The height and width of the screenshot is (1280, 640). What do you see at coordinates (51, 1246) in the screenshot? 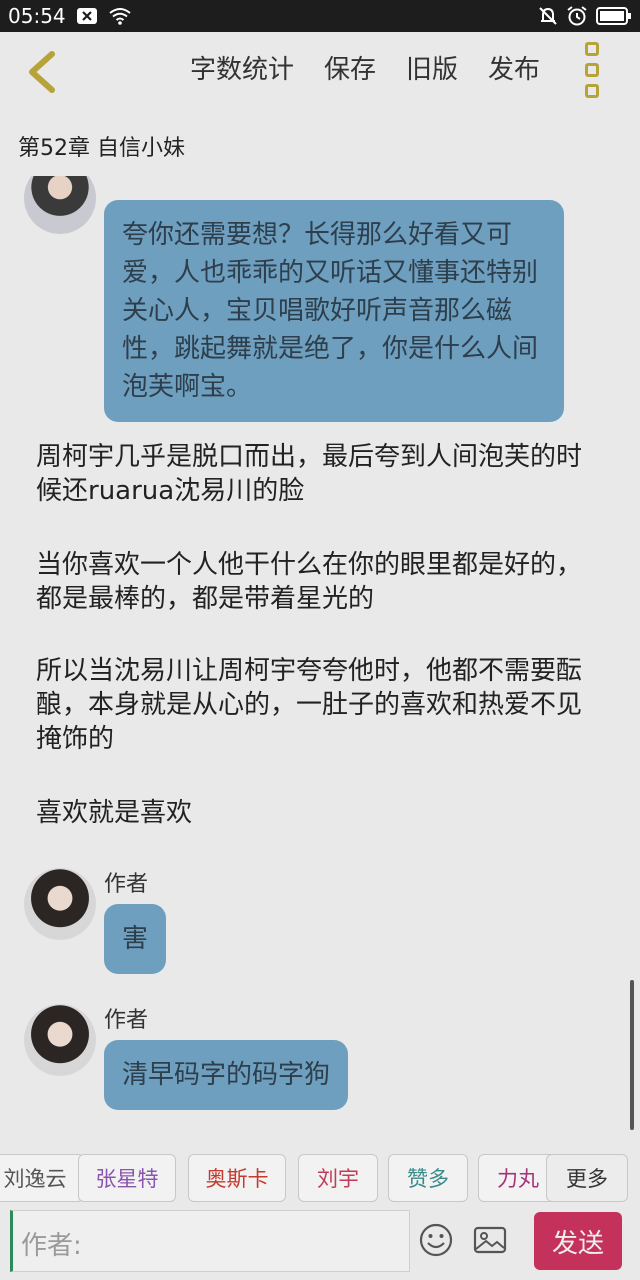
I see `composer-placeholder: 作者:` at bounding box center [51, 1246].